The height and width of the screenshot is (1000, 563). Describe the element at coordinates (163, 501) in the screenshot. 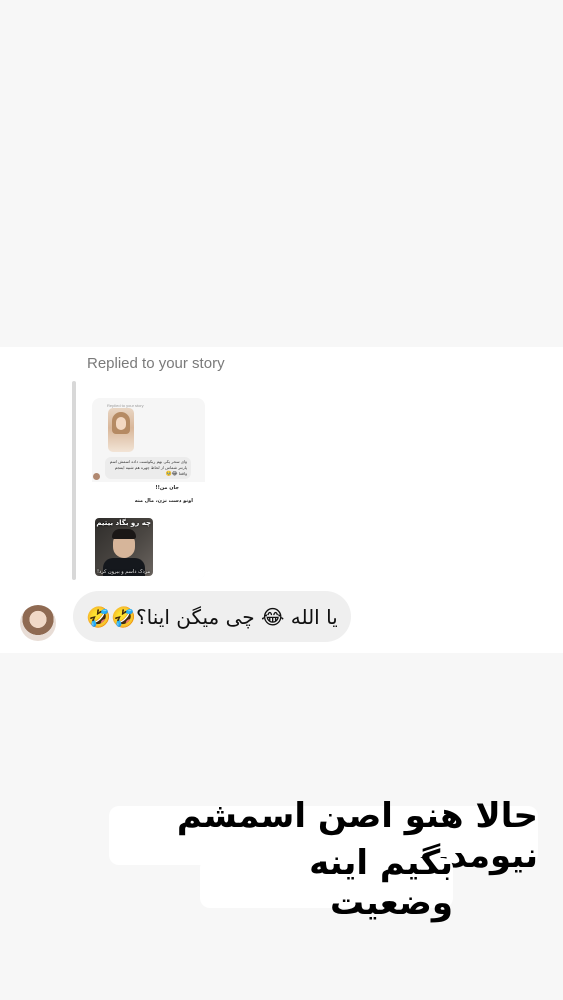

I see `story-preview-post-line2: اونو دست نزن، مال منه` at that location.